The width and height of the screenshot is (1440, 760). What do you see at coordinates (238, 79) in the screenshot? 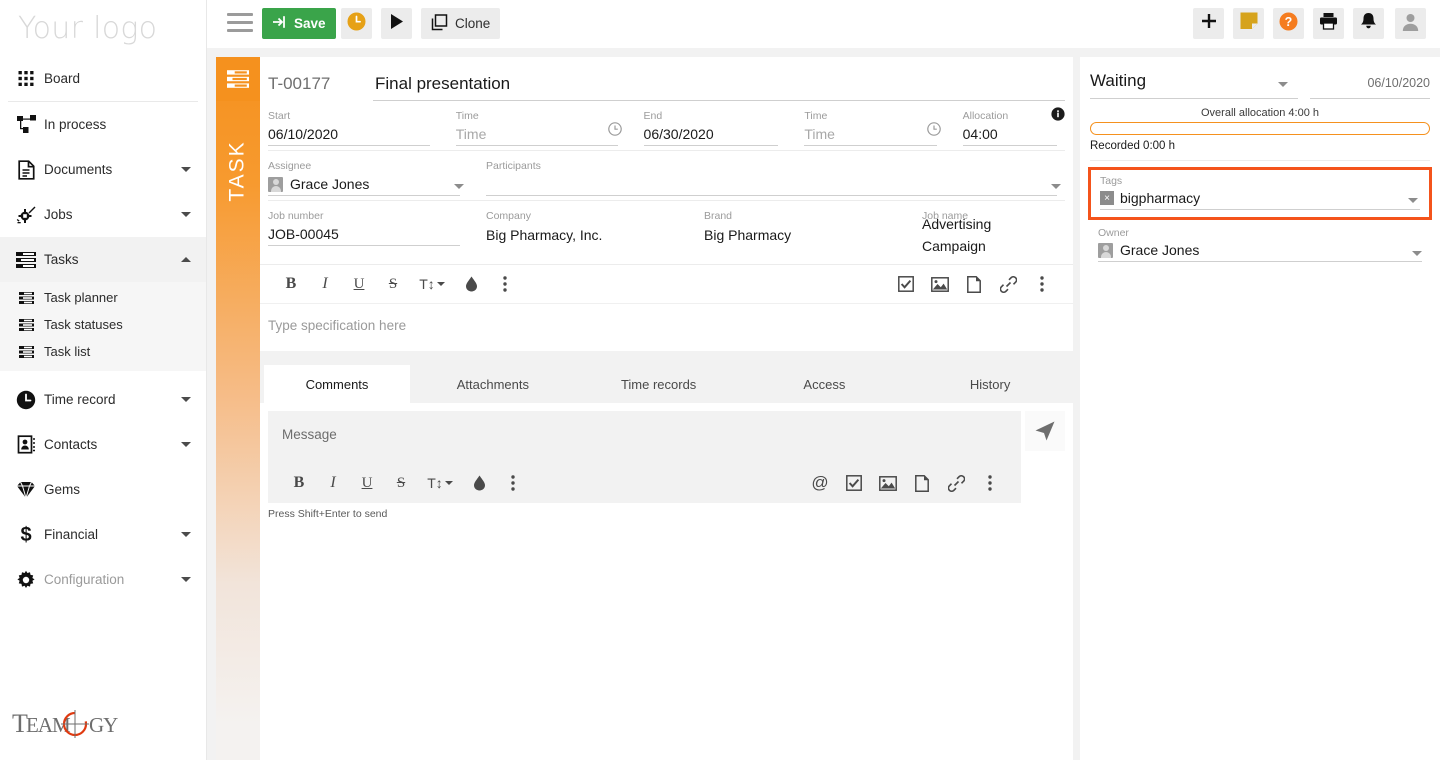
I see `task-module-tab` at bounding box center [238, 79].